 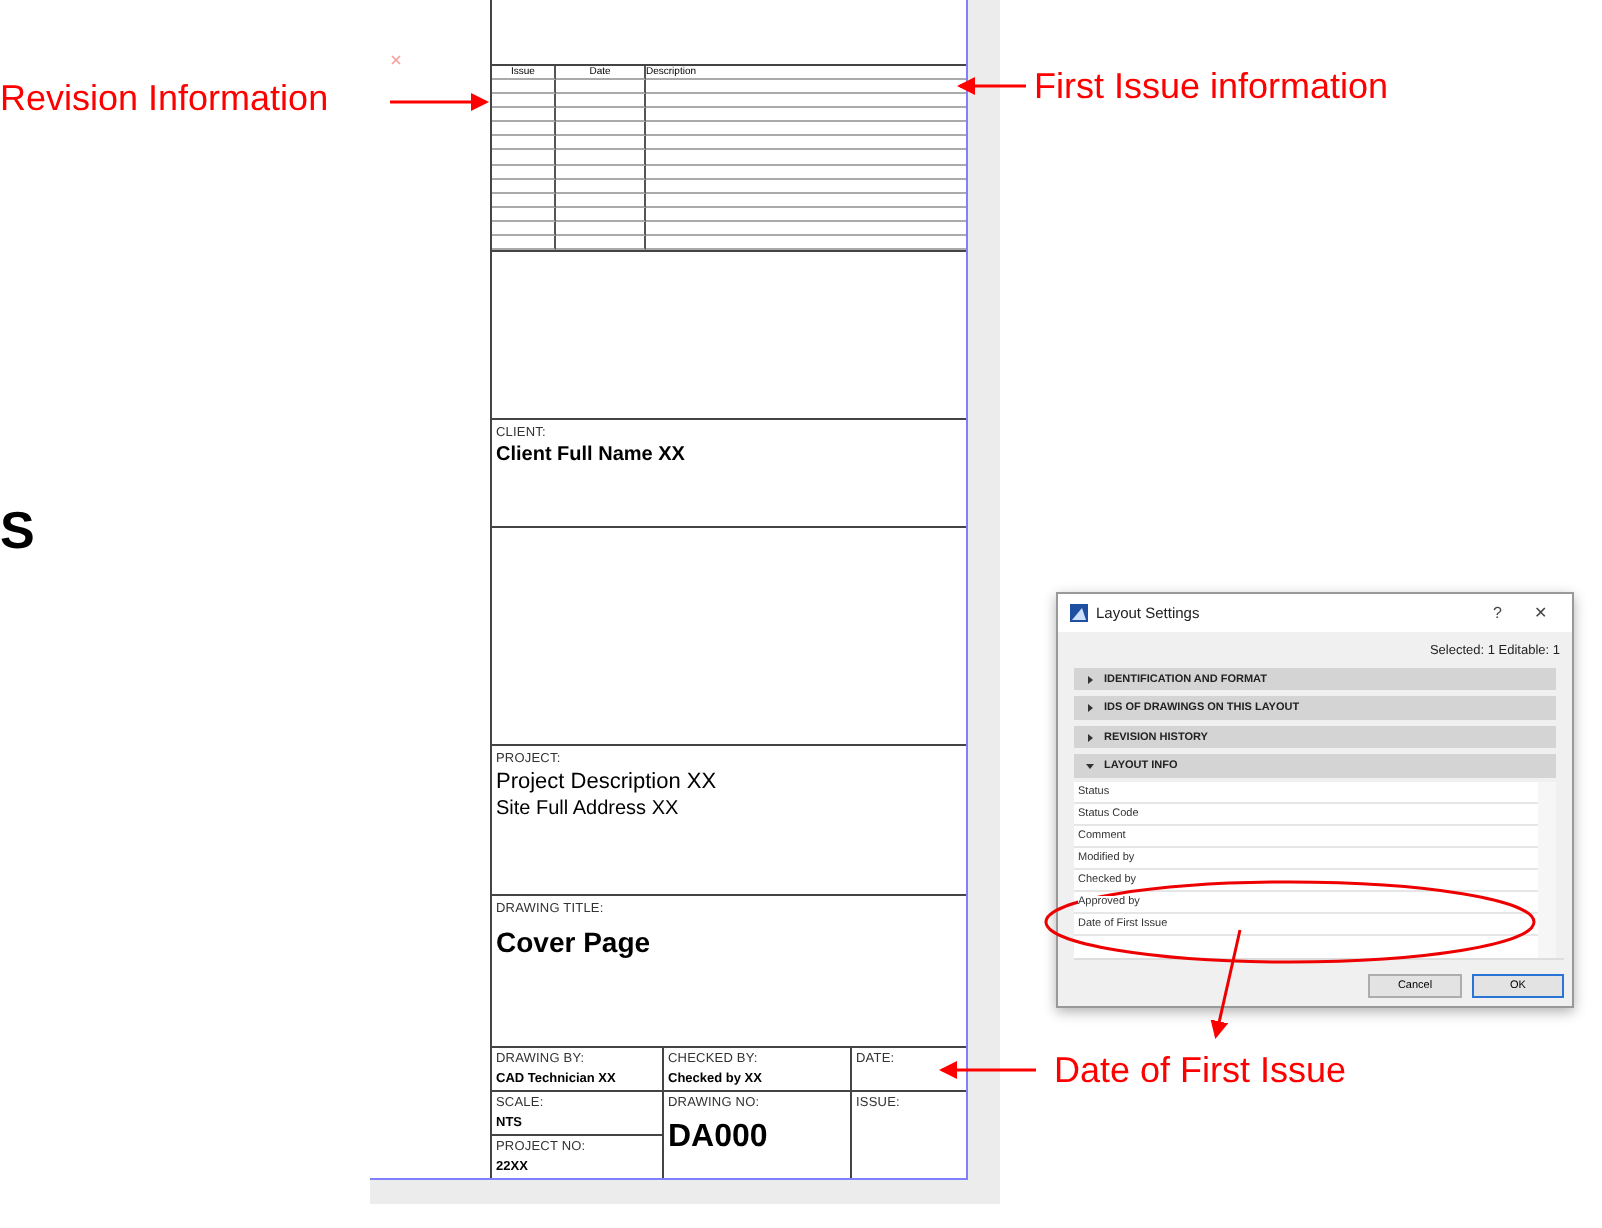 What do you see at coordinates (1547, 869) in the screenshot?
I see `scrollbar` at bounding box center [1547, 869].